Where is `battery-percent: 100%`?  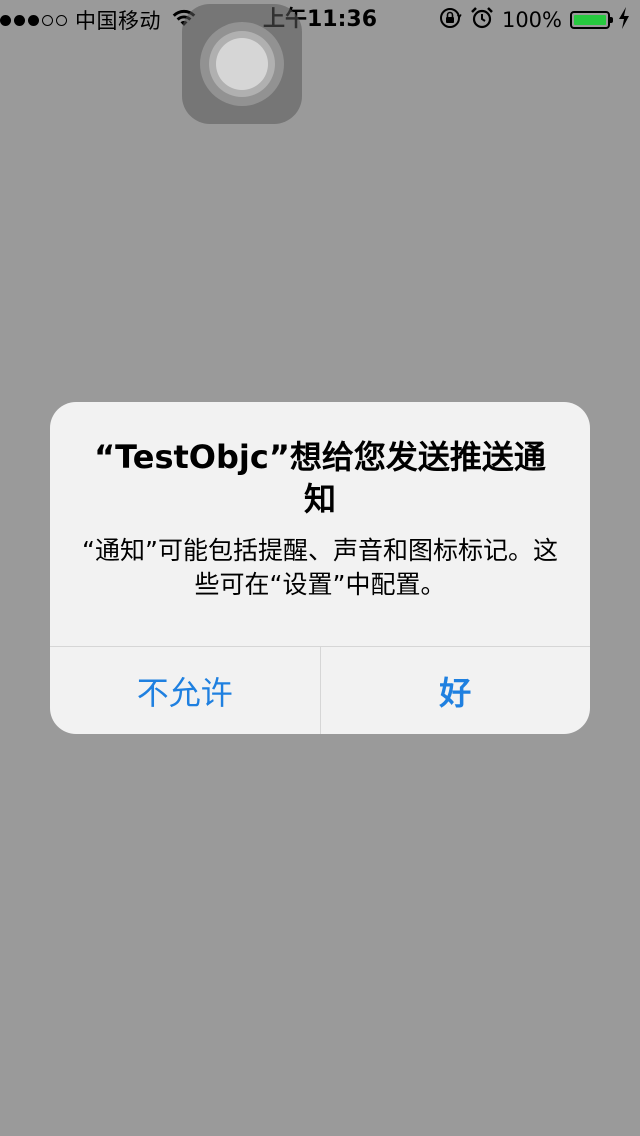
battery-percent: 100% is located at coordinates (531, 20).